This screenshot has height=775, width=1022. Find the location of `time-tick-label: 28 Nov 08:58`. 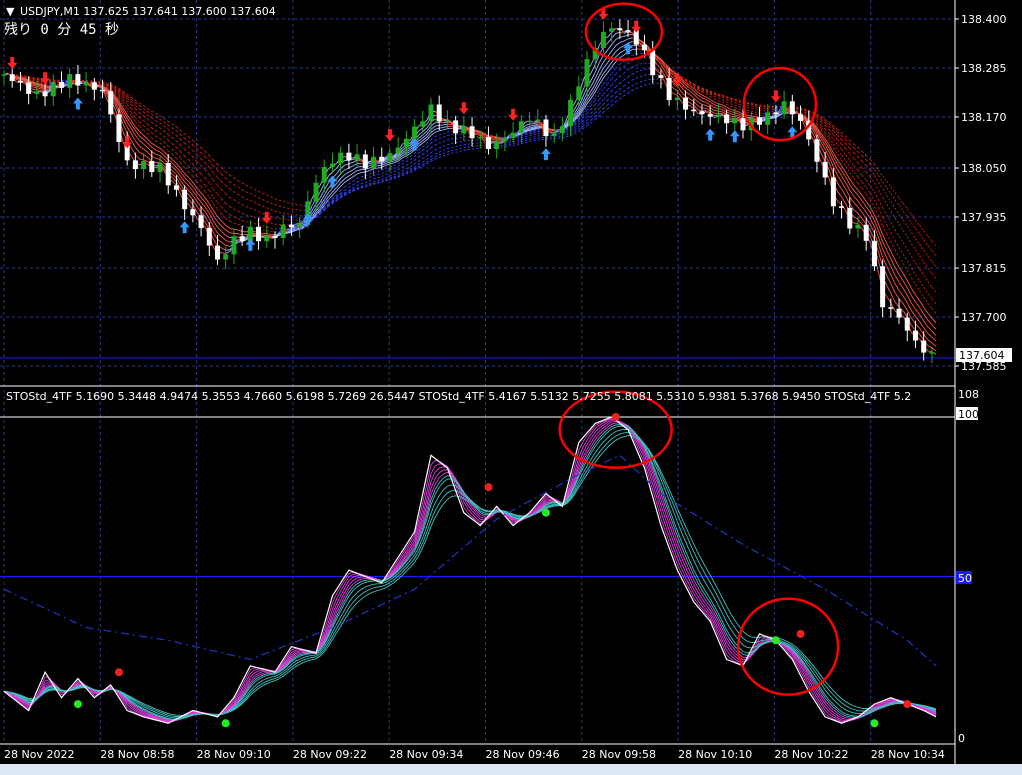

time-tick-label: 28 Nov 08:58 is located at coordinates (137, 754).